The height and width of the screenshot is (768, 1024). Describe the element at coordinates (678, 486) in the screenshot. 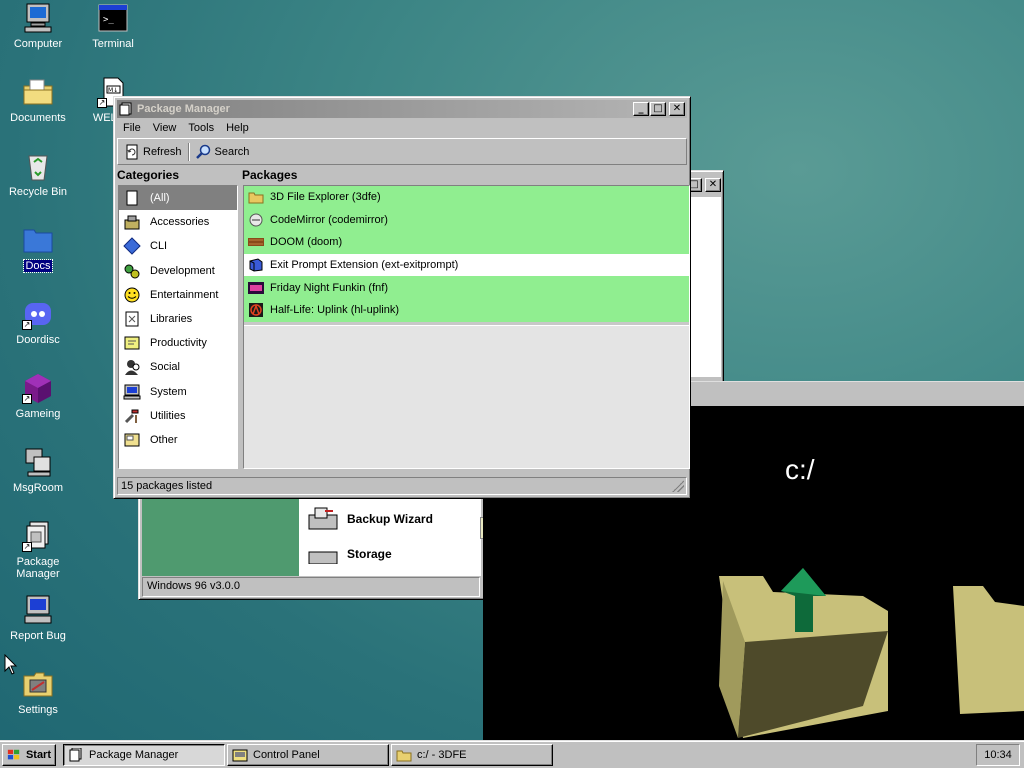

I see `resize-grip` at that location.